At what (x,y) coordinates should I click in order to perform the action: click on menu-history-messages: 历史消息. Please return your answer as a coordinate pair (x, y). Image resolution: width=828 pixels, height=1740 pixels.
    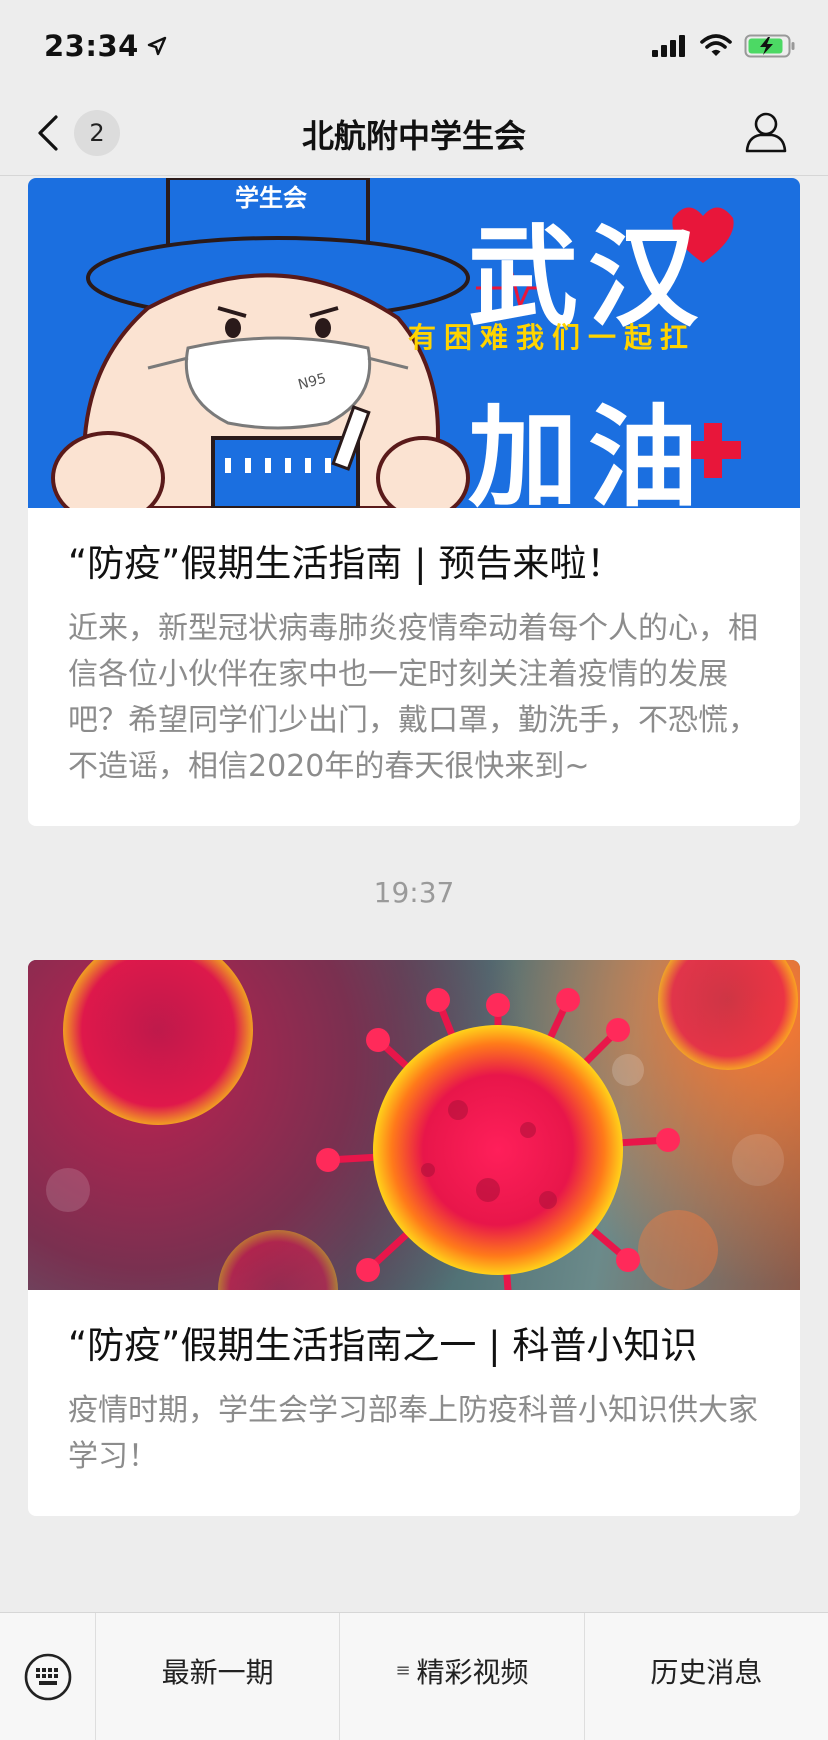
    Looking at the image, I should click on (706, 1676).